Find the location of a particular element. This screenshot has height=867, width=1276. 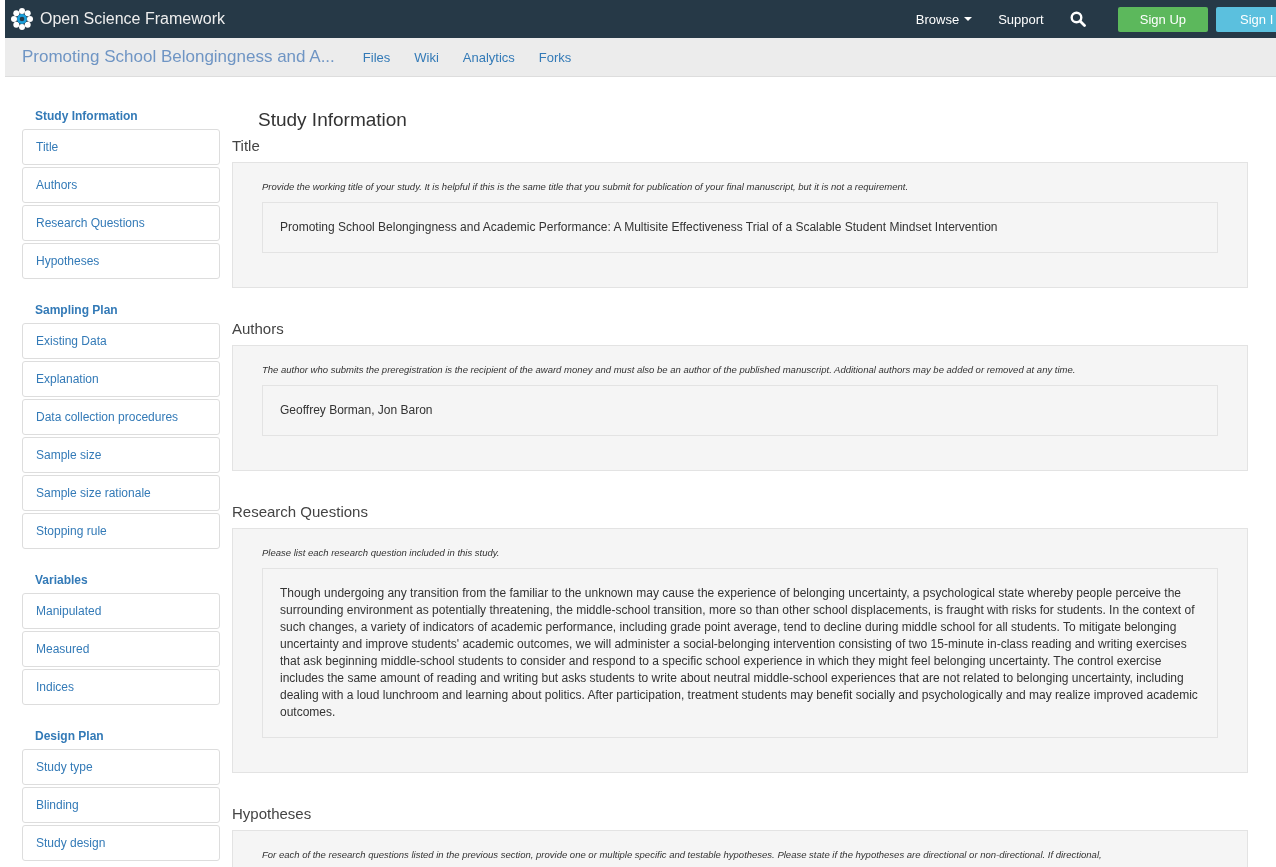

answer-box: Geoffrey Borman, Jon Baron is located at coordinates (740, 410).